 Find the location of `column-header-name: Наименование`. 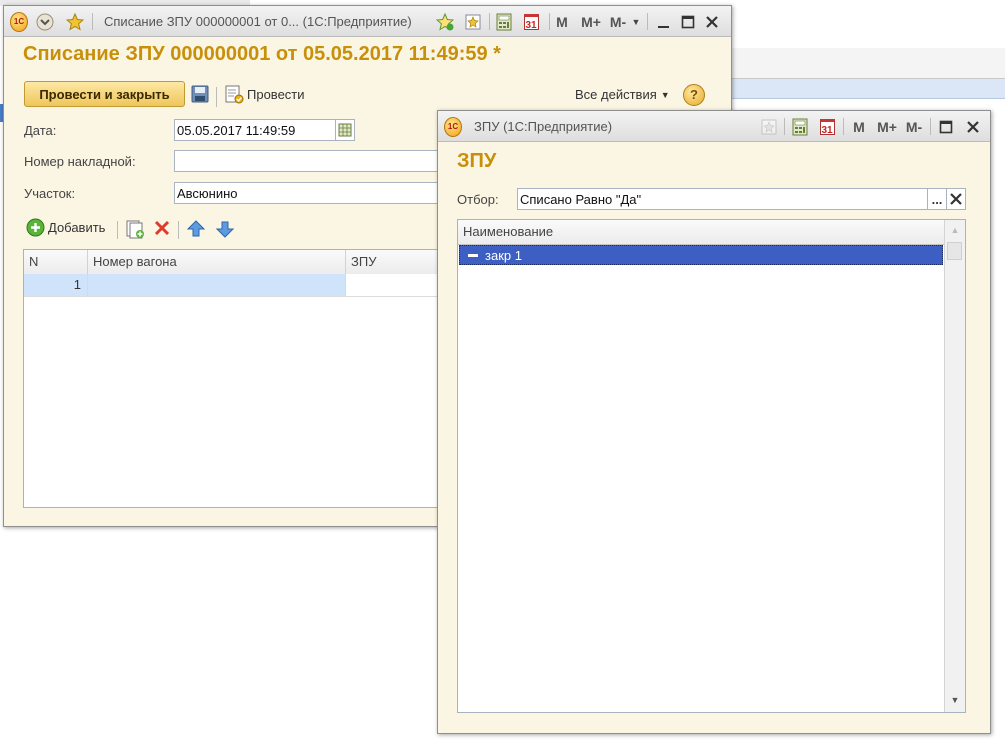

column-header-name: Наименование is located at coordinates (701, 232).